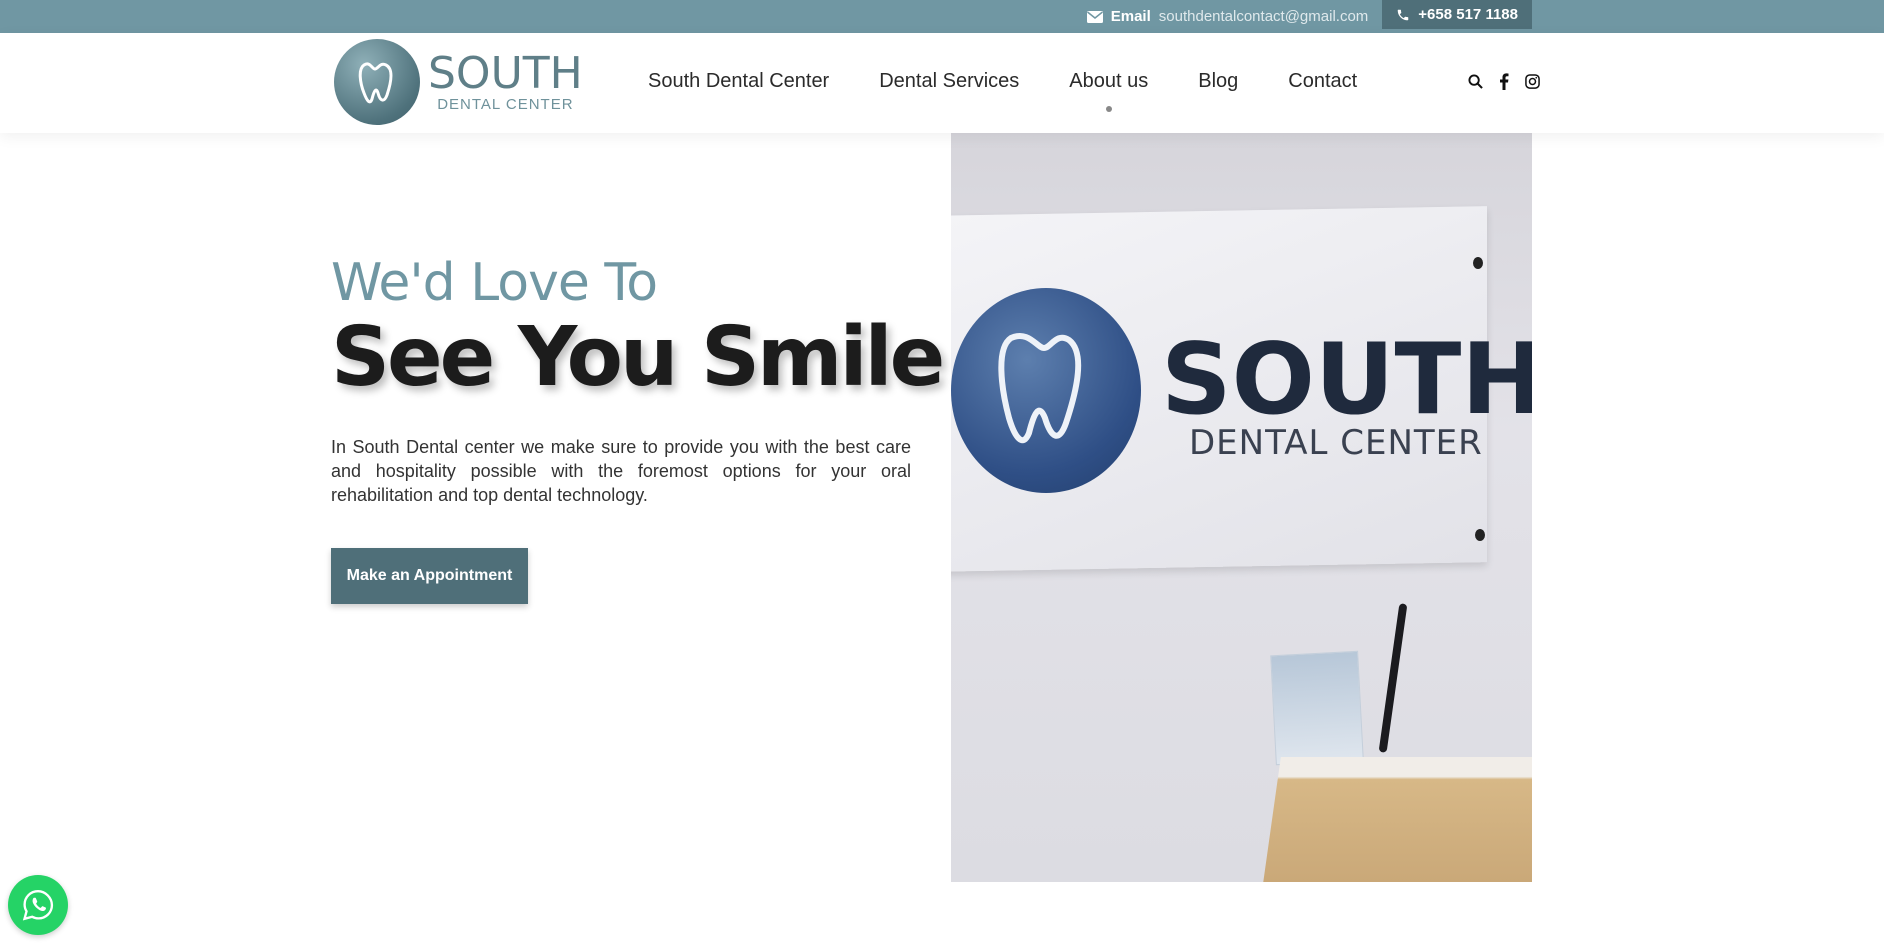 The width and height of the screenshot is (1884, 946). I want to click on search-icon, so click(1475, 81).